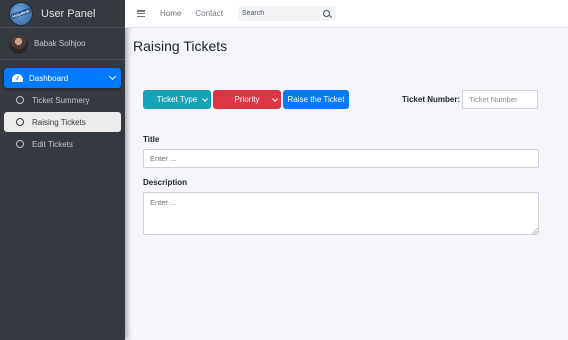  I want to click on description-textarea, so click(341, 213).